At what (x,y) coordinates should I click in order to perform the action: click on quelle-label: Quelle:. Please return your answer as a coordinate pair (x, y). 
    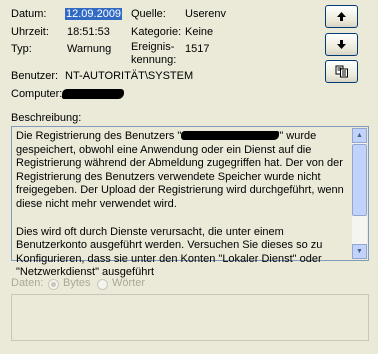
    Looking at the image, I should click on (148, 14).